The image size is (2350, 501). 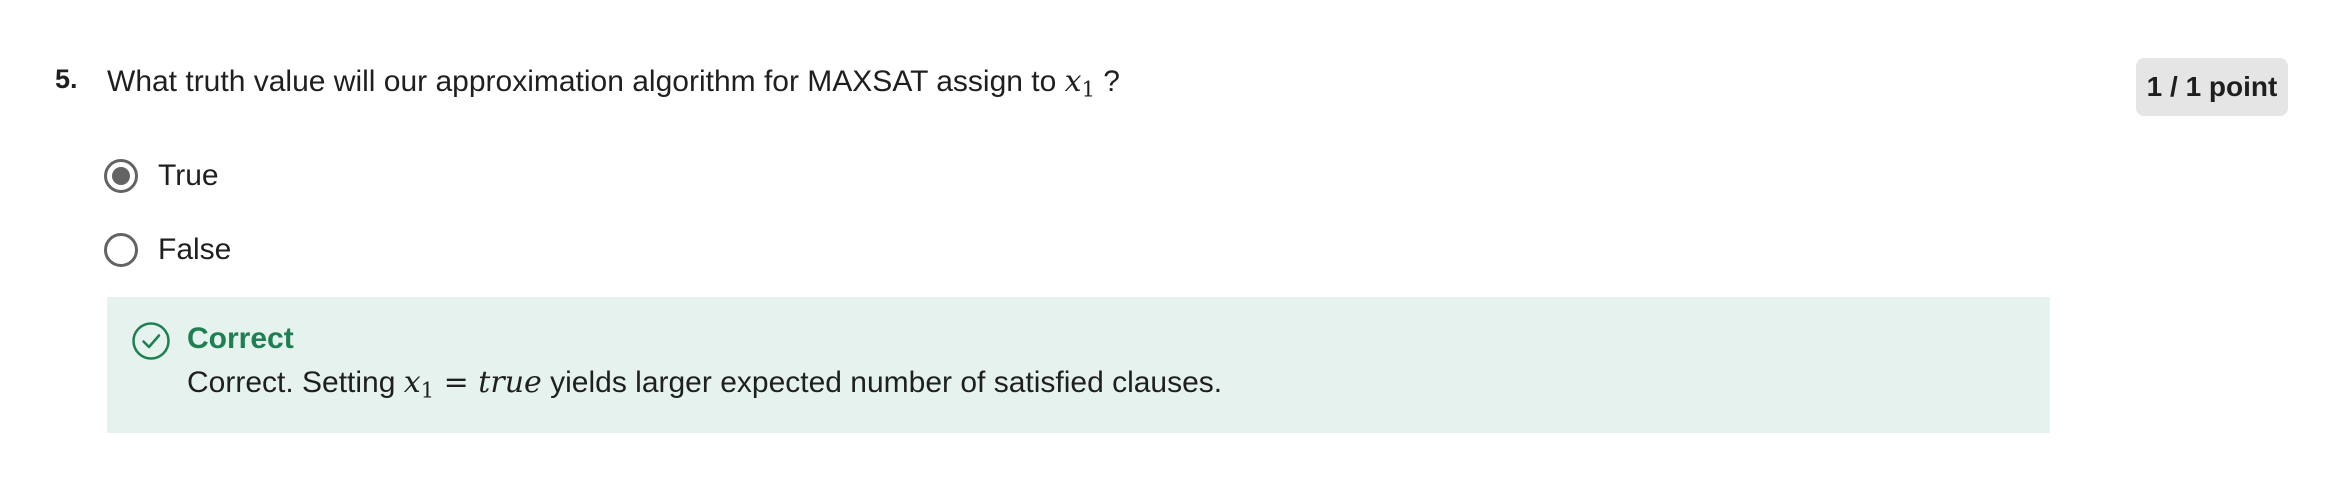 What do you see at coordinates (188, 175) in the screenshot?
I see `option-label: True` at bounding box center [188, 175].